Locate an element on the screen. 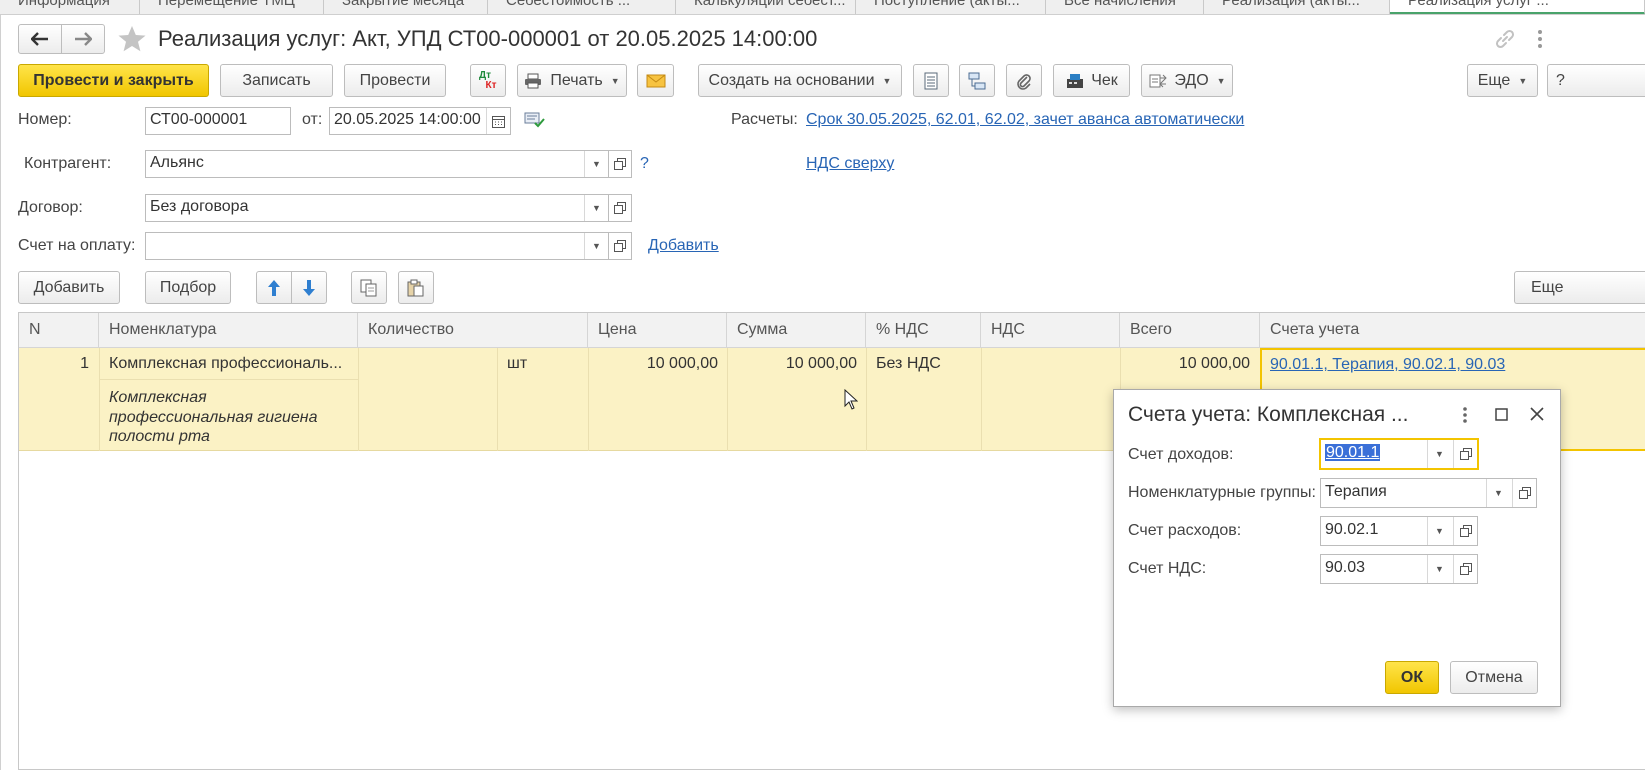  counterparty-help-icon: ? is located at coordinates (644, 164).